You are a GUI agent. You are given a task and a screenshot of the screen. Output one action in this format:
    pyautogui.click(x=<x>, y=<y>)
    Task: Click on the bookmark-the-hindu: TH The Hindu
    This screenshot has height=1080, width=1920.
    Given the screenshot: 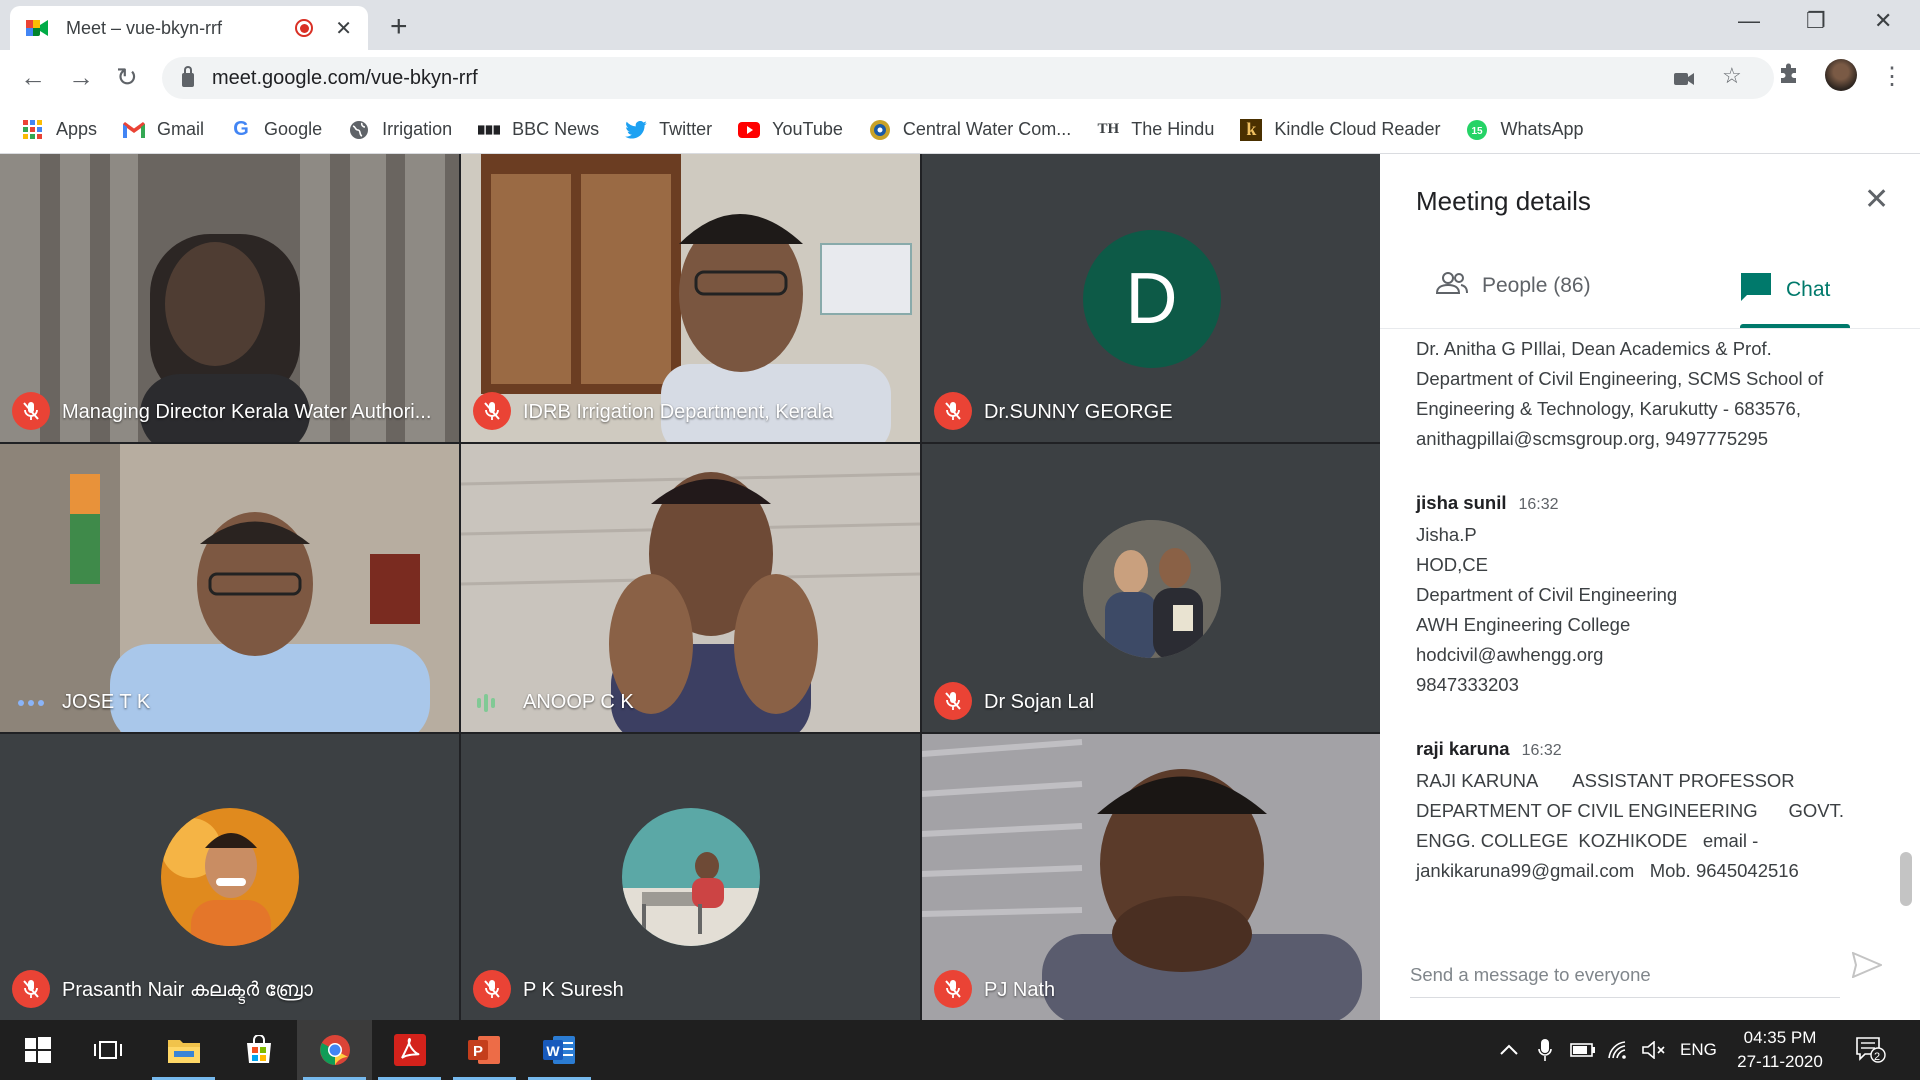 What is the action you would take?
    pyautogui.click(x=1155, y=129)
    